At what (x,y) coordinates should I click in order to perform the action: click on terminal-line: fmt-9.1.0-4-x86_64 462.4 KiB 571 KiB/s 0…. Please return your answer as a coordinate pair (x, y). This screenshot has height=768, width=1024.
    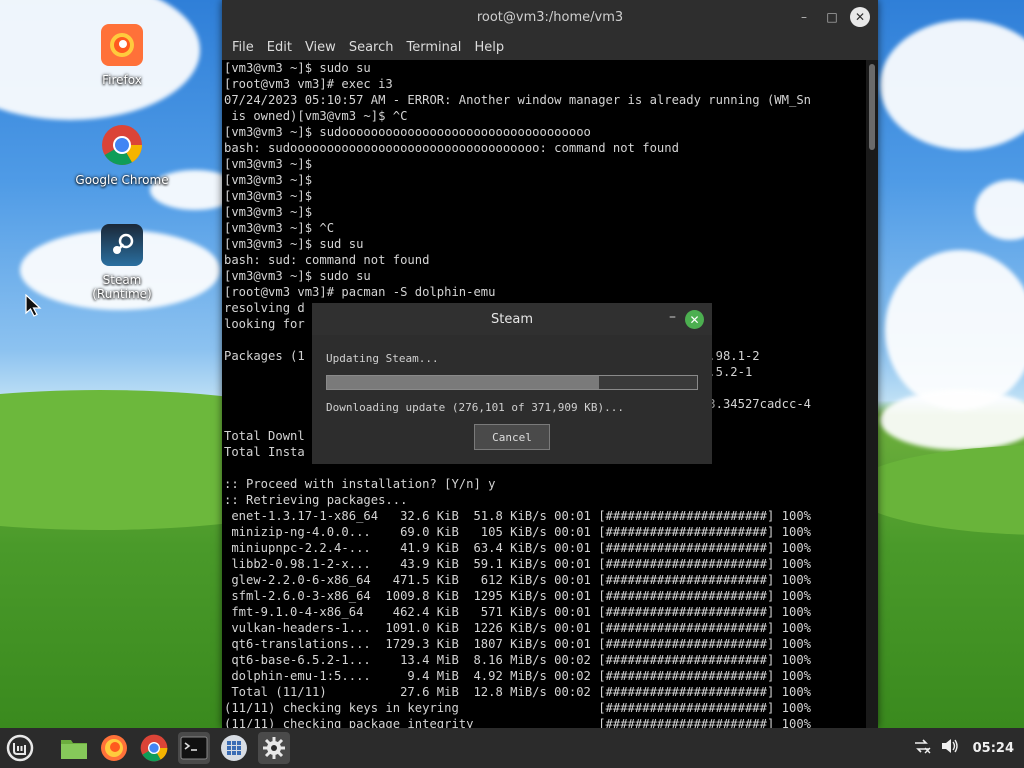
    Looking at the image, I should click on (517, 612).